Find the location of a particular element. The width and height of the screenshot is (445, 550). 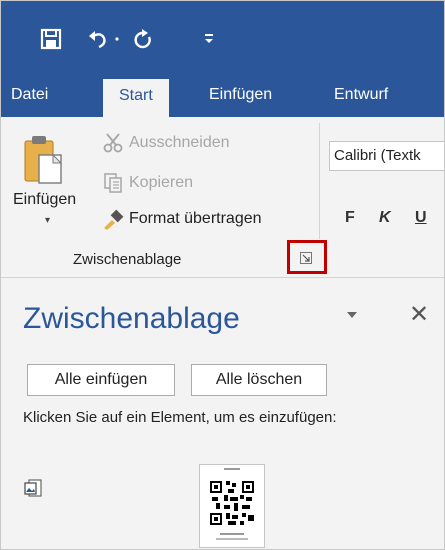

cut-label: Ausschneiden is located at coordinates (179, 142).